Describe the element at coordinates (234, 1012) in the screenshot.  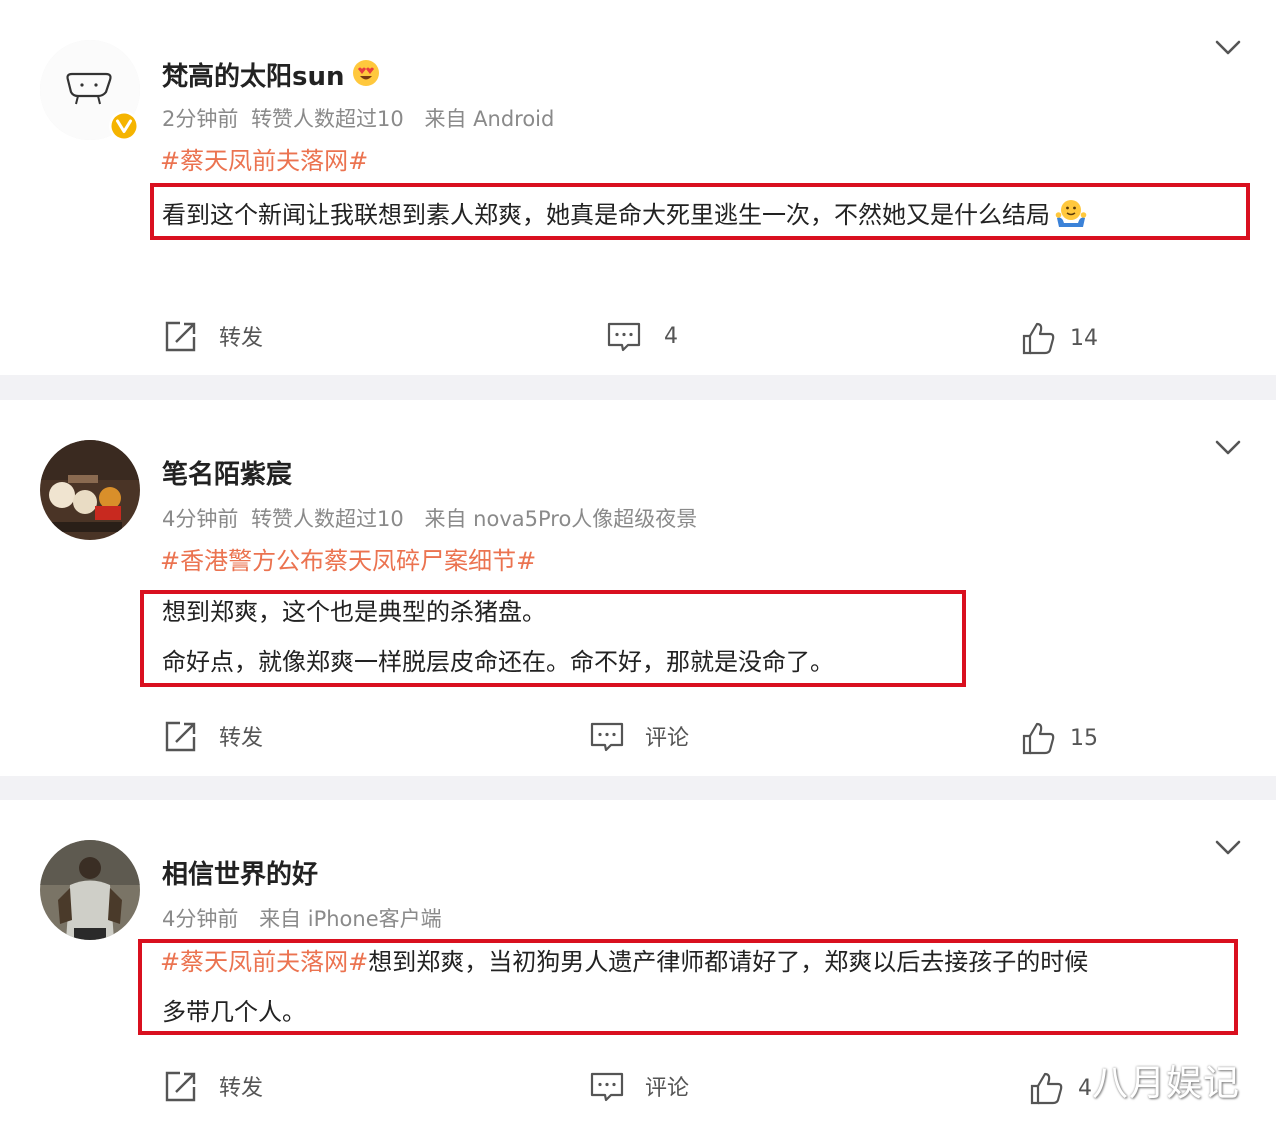
I see `post-content-line-2: 多带几个人。` at that location.